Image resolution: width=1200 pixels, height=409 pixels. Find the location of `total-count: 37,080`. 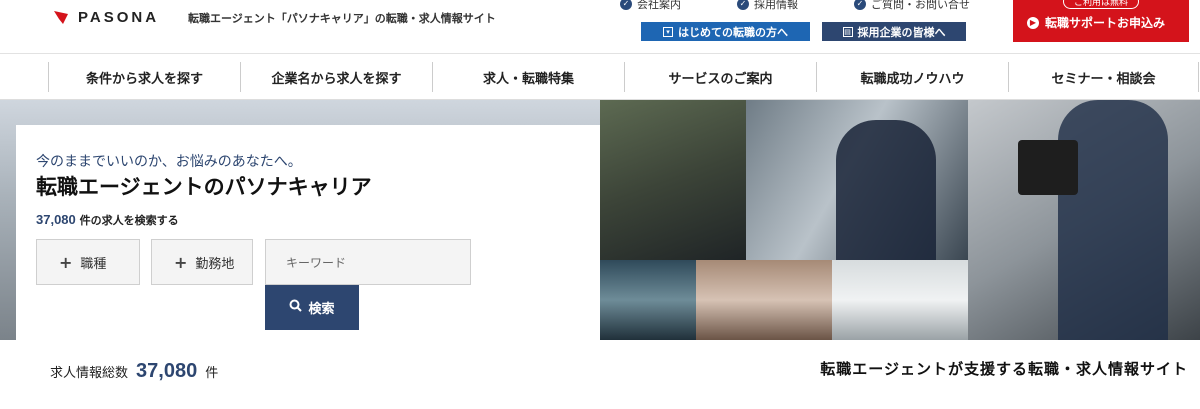

total-count: 37,080 is located at coordinates (167, 371).